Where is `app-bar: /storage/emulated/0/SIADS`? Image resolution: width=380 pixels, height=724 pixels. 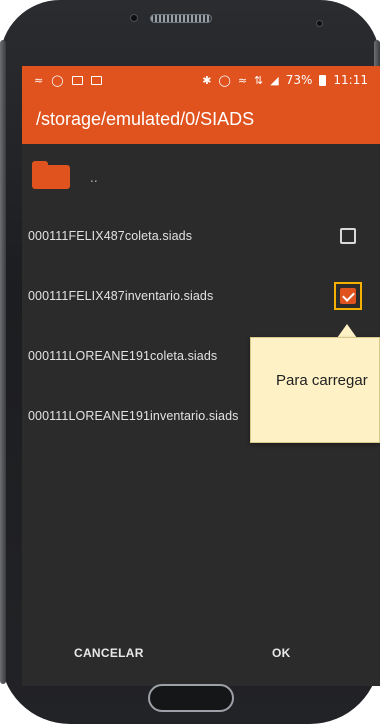
app-bar: /storage/emulated/0/SIADS is located at coordinates (201, 119).